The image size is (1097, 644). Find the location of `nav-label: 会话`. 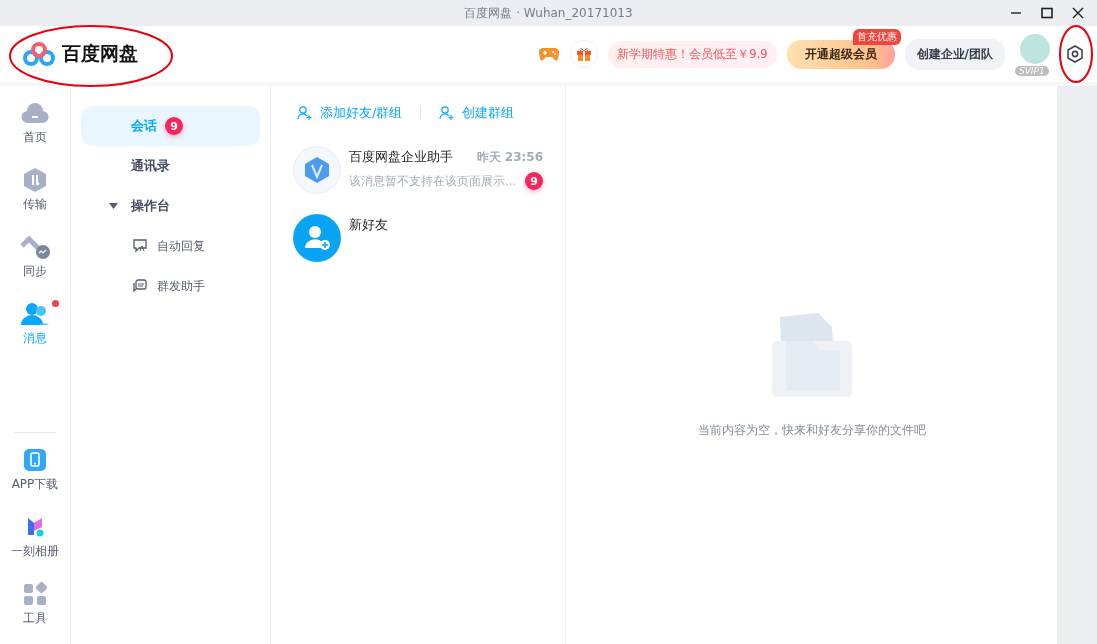

nav-label: 会话 is located at coordinates (144, 126).